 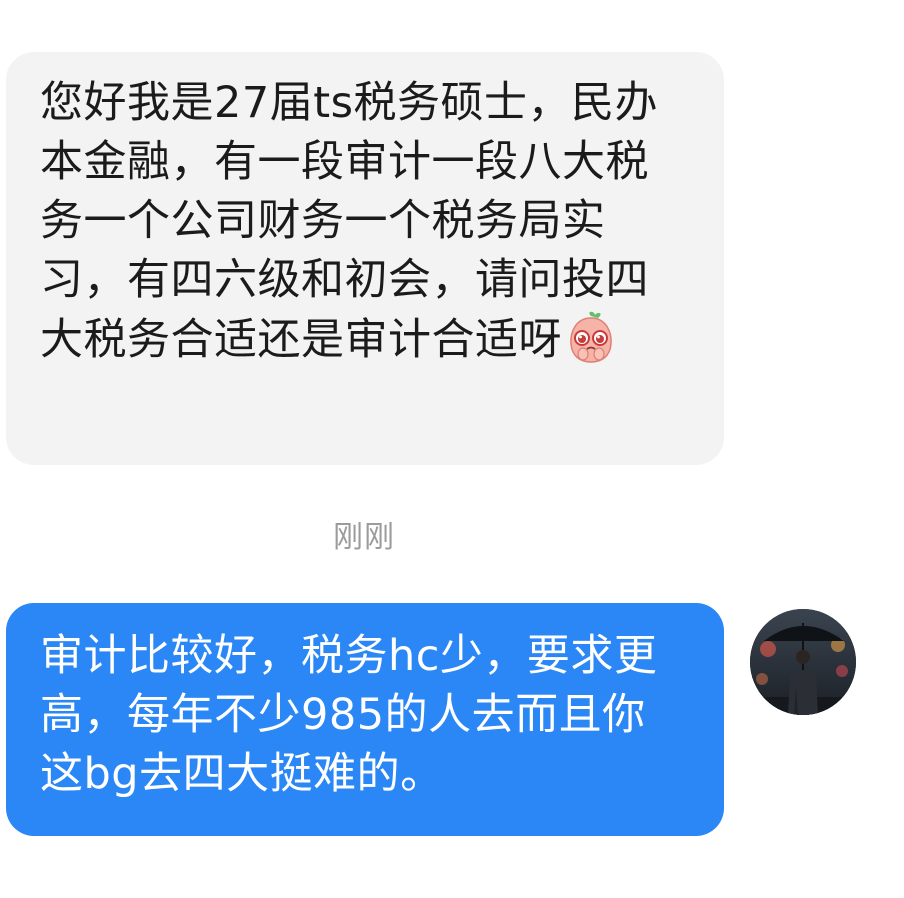 I want to click on outgoing-message-text: 审计比较好，税务hc少，要求更高，每年不少985的人去而且你这bg去四大挺难的。, so click(x=349, y=715).